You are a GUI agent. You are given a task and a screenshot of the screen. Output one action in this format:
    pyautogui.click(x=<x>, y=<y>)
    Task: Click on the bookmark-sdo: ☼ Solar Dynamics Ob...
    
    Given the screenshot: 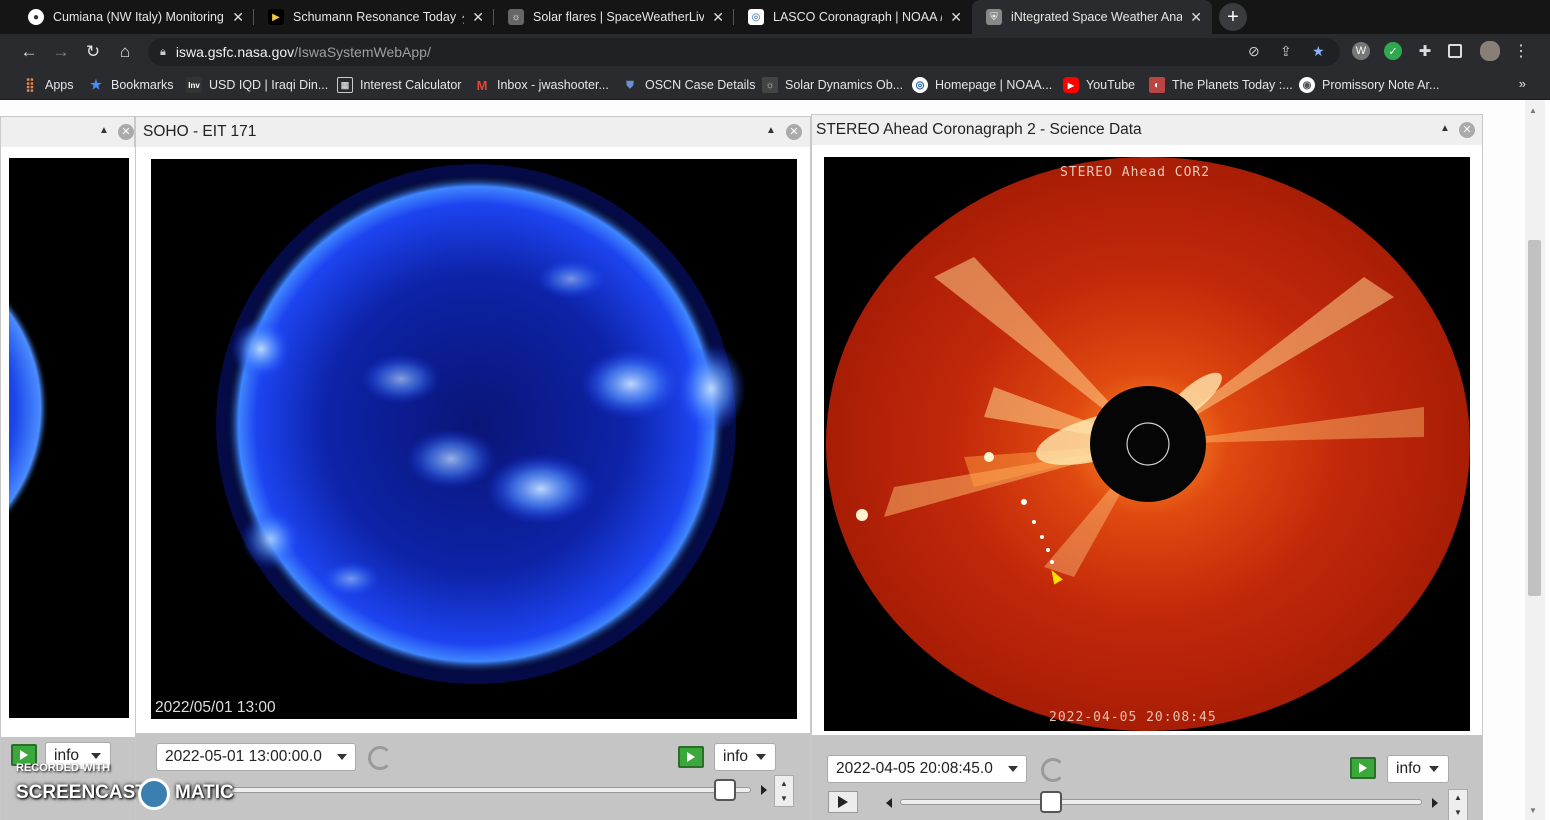 What is the action you would take?
    pyautogui.click(x=832, y=85)
    